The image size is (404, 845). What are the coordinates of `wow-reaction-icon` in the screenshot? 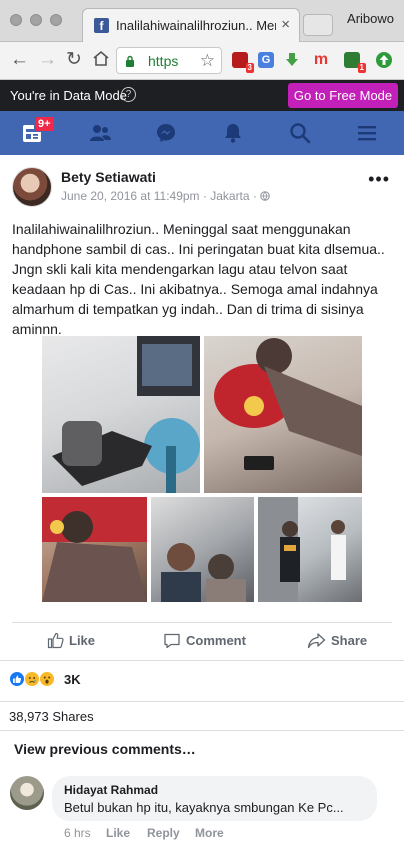 It's located at (47, 679).